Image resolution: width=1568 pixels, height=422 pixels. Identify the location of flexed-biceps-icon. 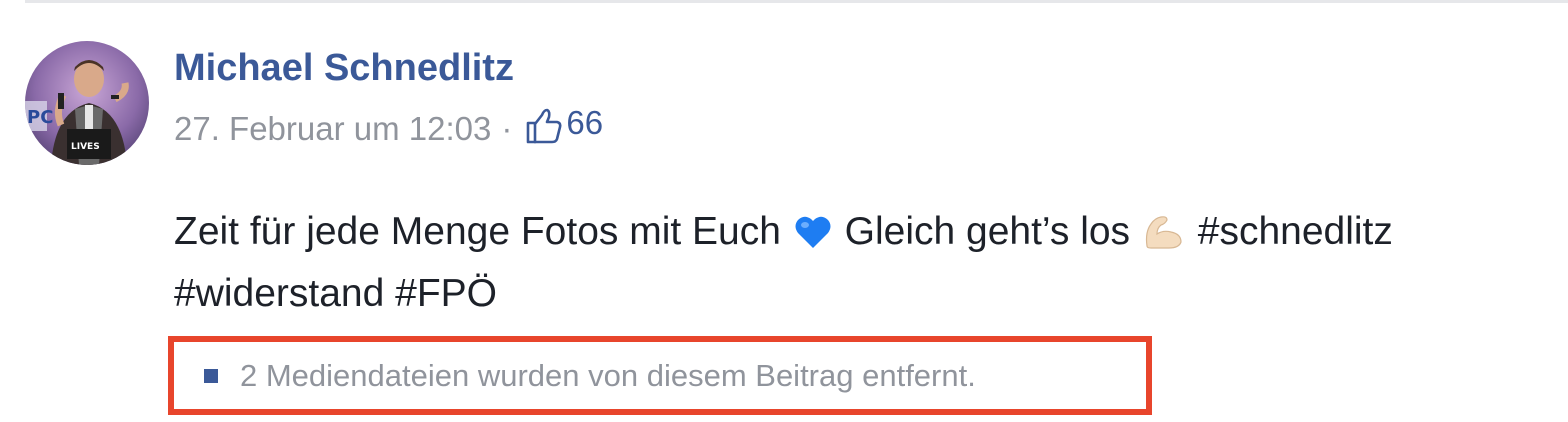
(1164, 238).